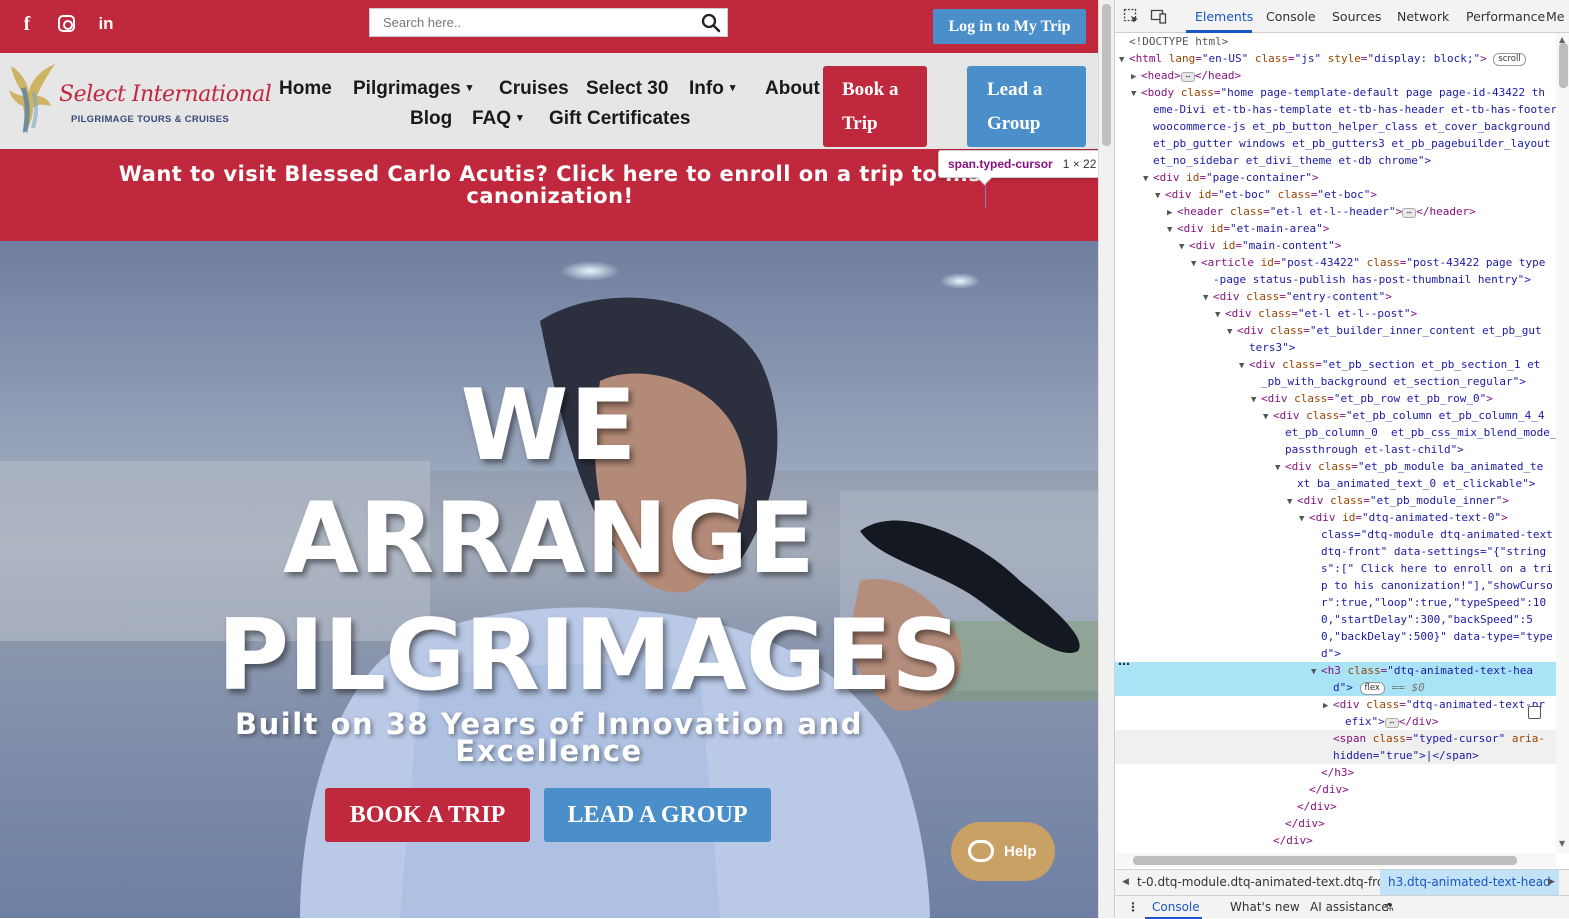 The width and height of the screenshot is (1569, 919). Describe the element at coordinates (1335, 551) in the screenshot. I see `dom-node: dtq-front" data-settings="{"string` at that location.